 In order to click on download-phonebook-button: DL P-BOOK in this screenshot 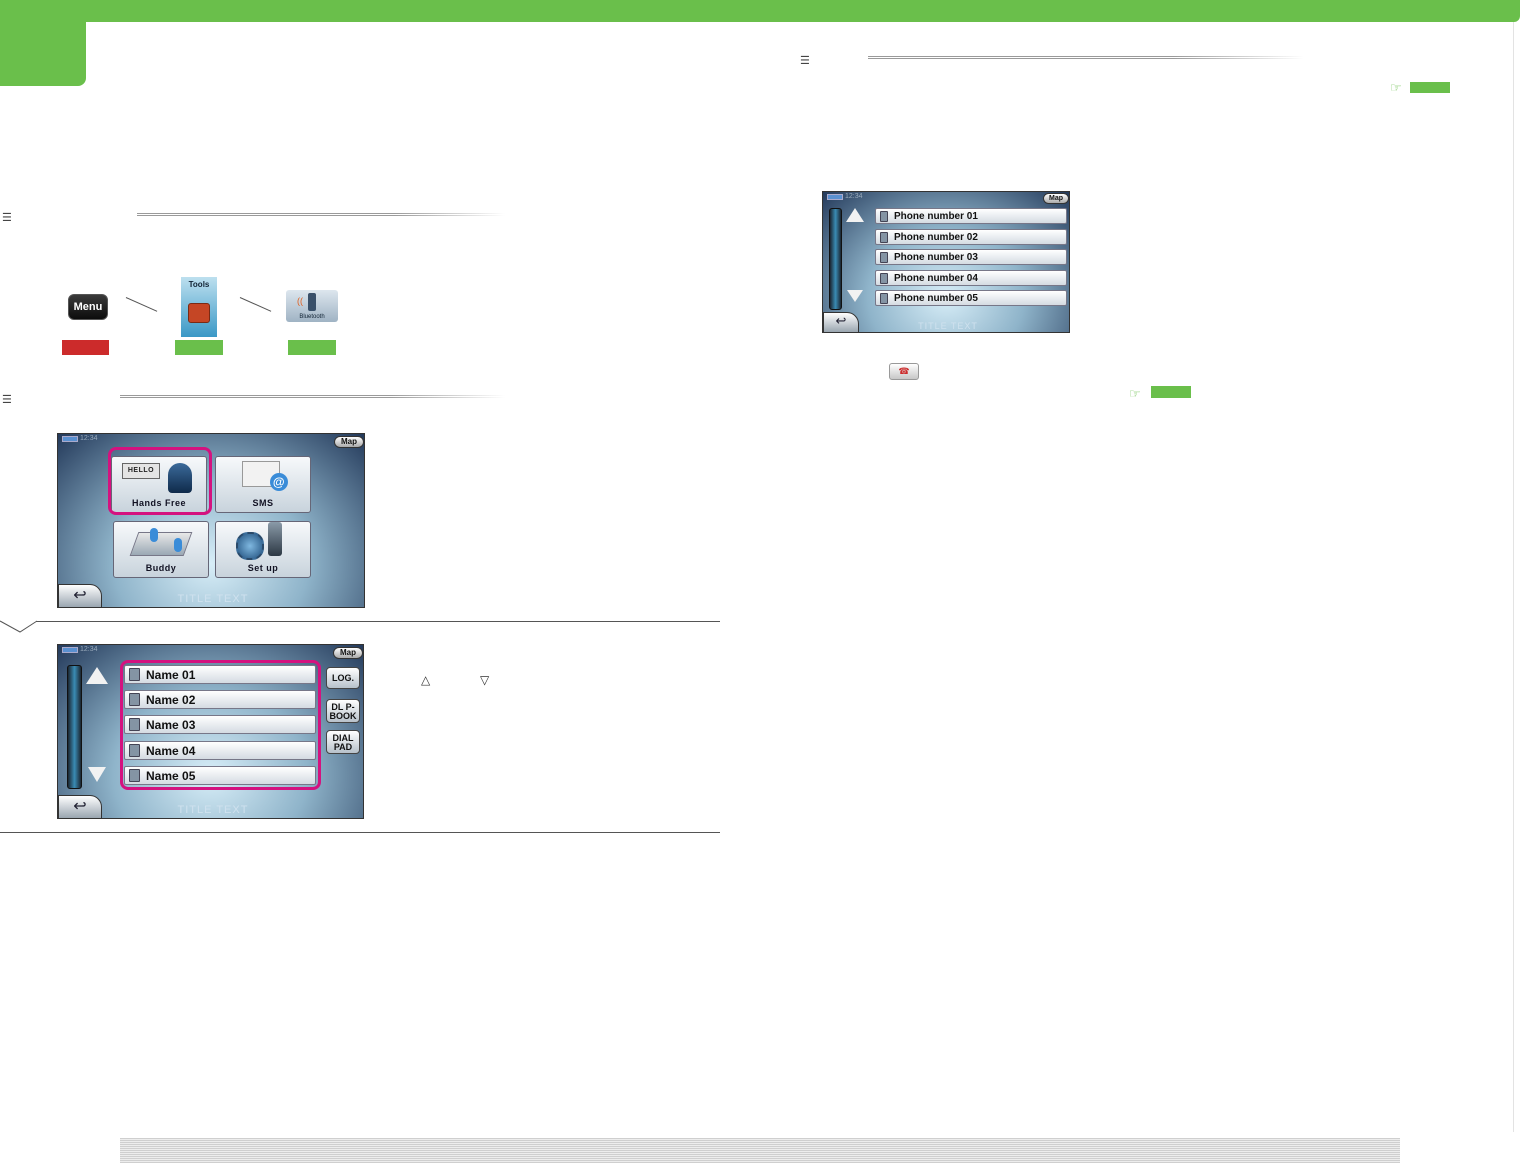, I will do `click(343, 711)`.